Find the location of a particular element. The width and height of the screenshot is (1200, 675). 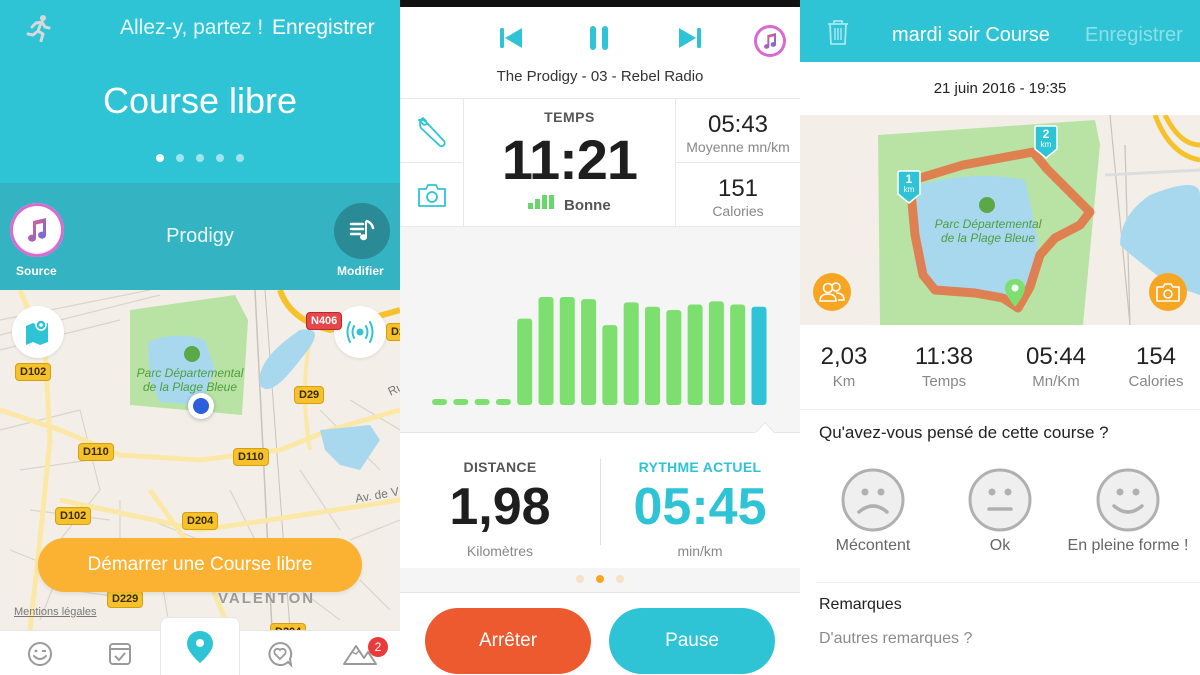

page-title: Course libre is located at coordinates (200, 100).